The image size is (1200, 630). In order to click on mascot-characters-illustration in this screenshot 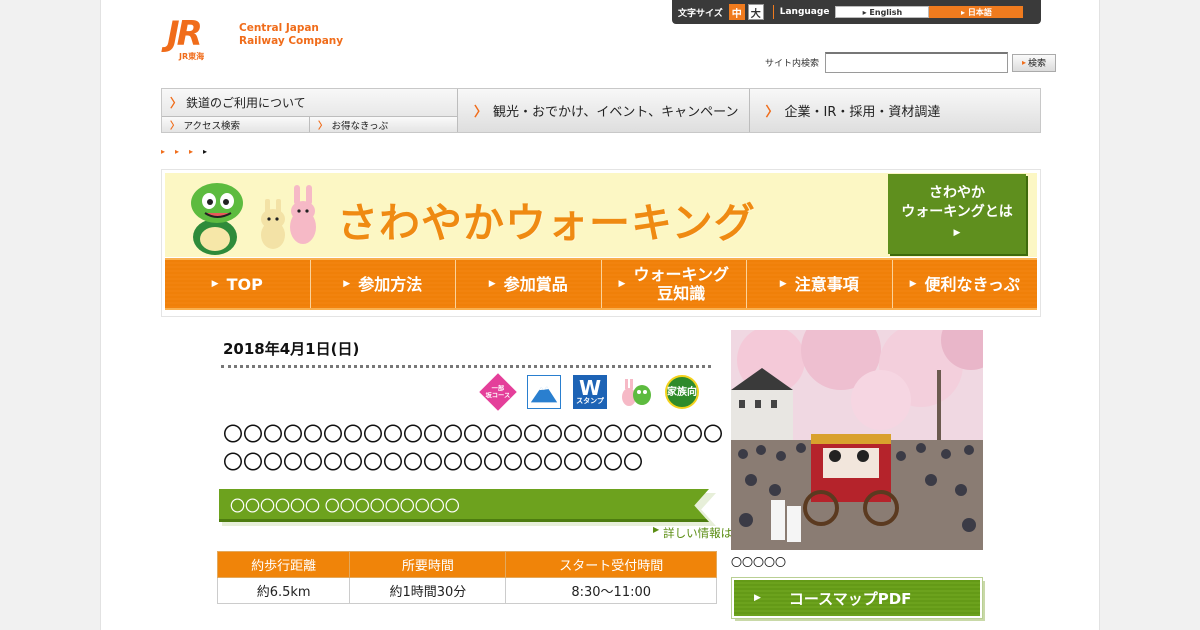, I will do `click(253, 219)`.